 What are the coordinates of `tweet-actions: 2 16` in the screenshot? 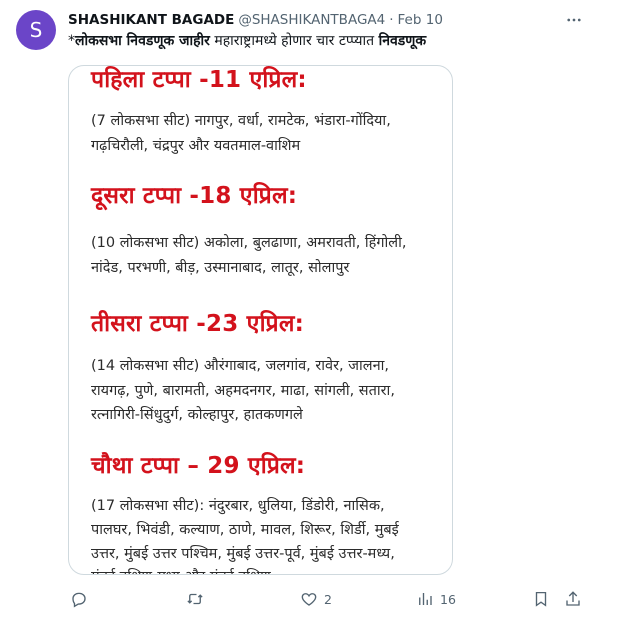 It's located at (328, 599).